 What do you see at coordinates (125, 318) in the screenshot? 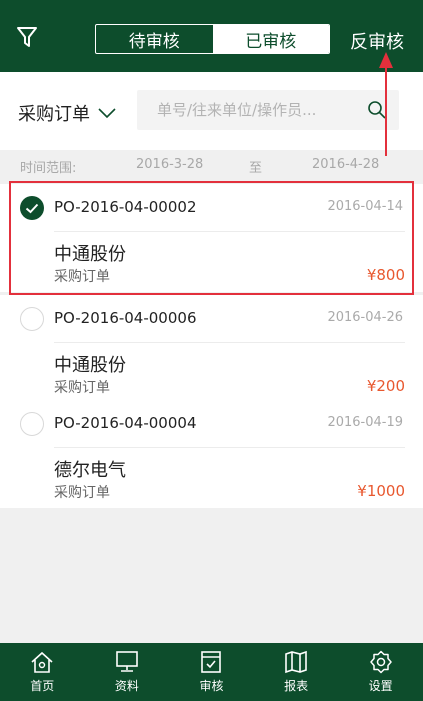
I see `order-code: PO-2016-04-00006` at bounding box center [125, 318].